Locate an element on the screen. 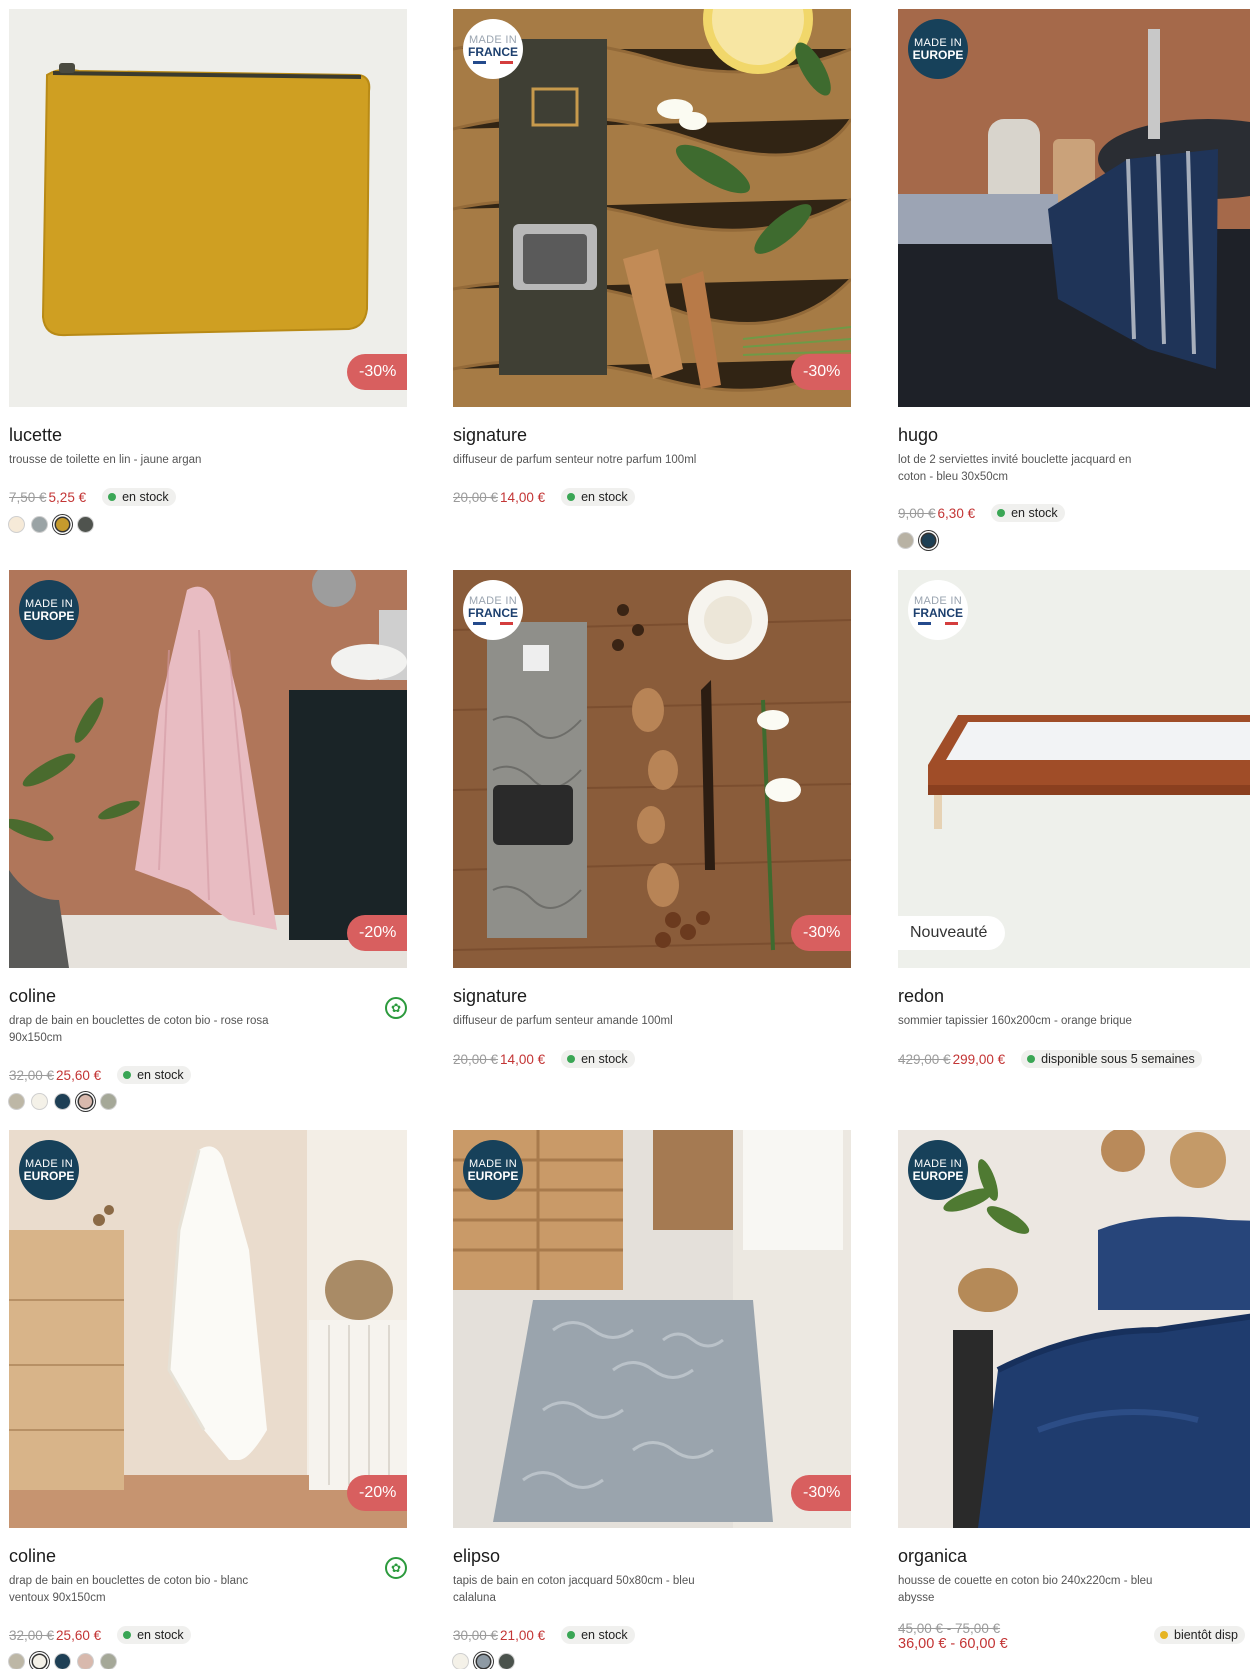 The image size is (1250, 1669). old-price: 9,00 € is located at coordinates (917, 513).